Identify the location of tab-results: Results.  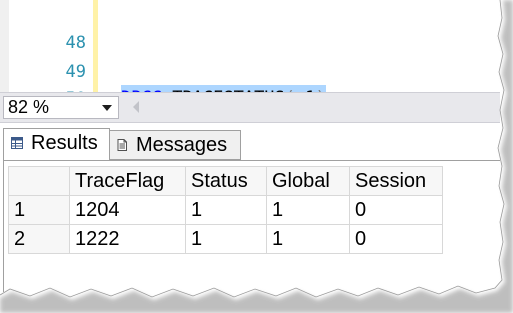
(56, 144).